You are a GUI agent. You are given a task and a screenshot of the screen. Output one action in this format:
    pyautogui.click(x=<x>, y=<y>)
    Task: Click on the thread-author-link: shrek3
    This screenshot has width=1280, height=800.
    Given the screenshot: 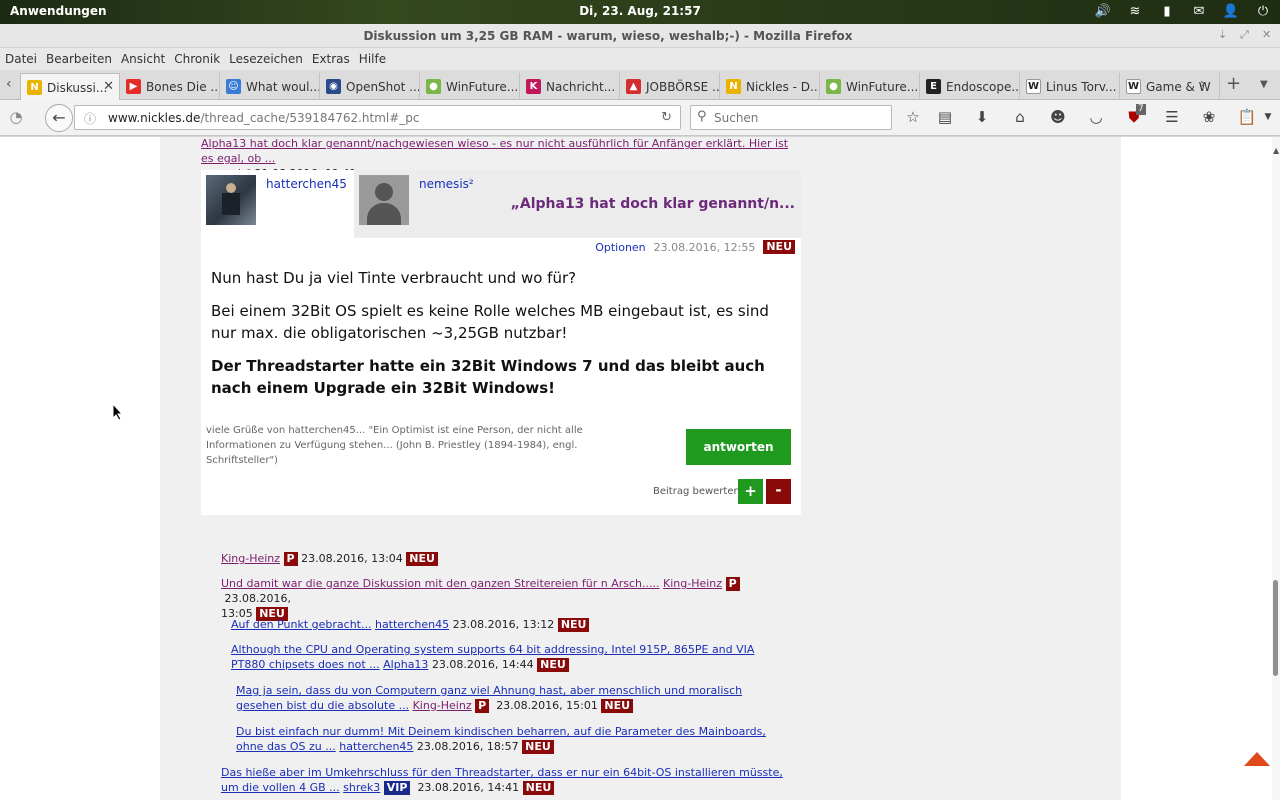 What is the action you would take?
    pyautogui.click(x=361, y=787)
    